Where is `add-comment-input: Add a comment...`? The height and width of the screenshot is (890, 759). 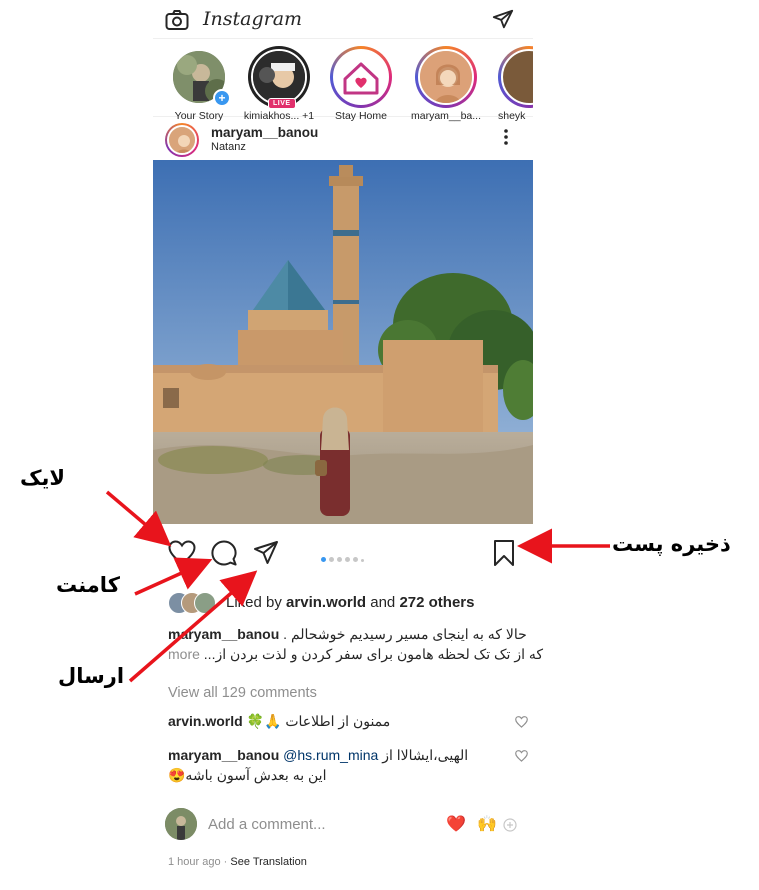
add-comment-input: Add a comment... is located at coordinates (267, 824).